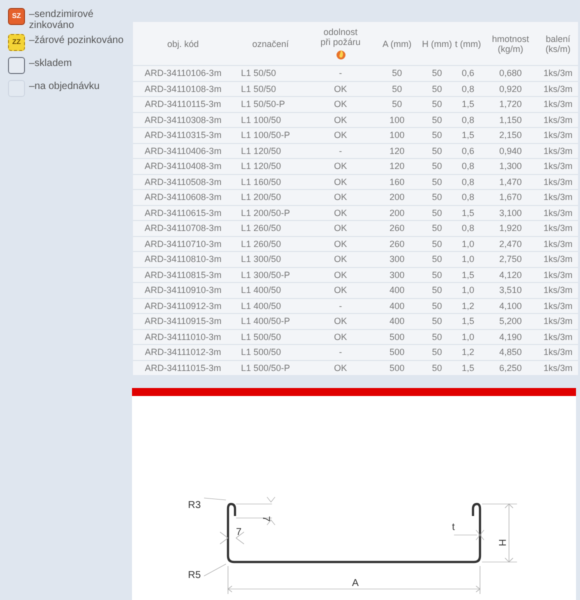 The height and width of the screenshot is (600, 580). What do you see at coordinates (261, 259) in the screenshot?
I see `table-cell: L1 300/50` at bounding box center [261, 259].